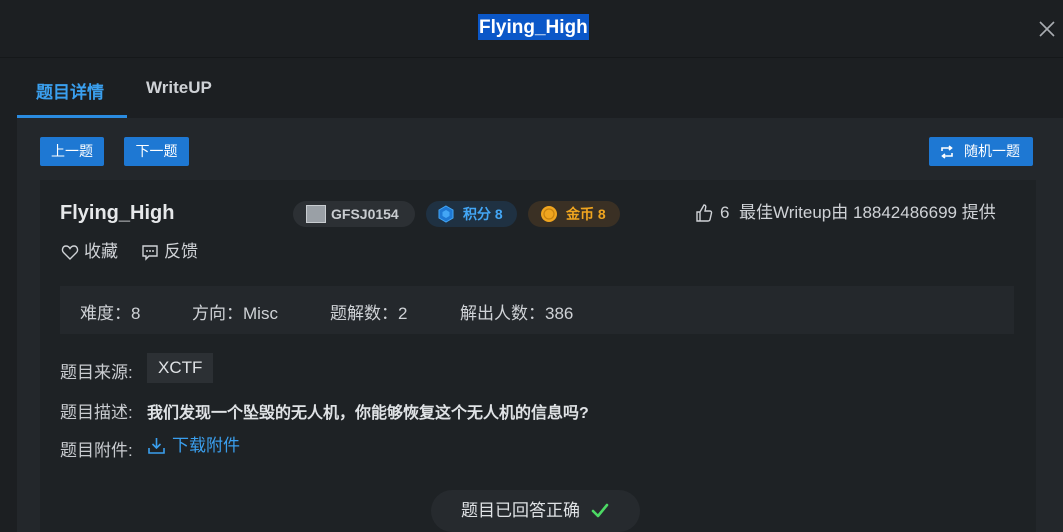  I want to click on attachment-label: 题目附件:, so click(96, 450).